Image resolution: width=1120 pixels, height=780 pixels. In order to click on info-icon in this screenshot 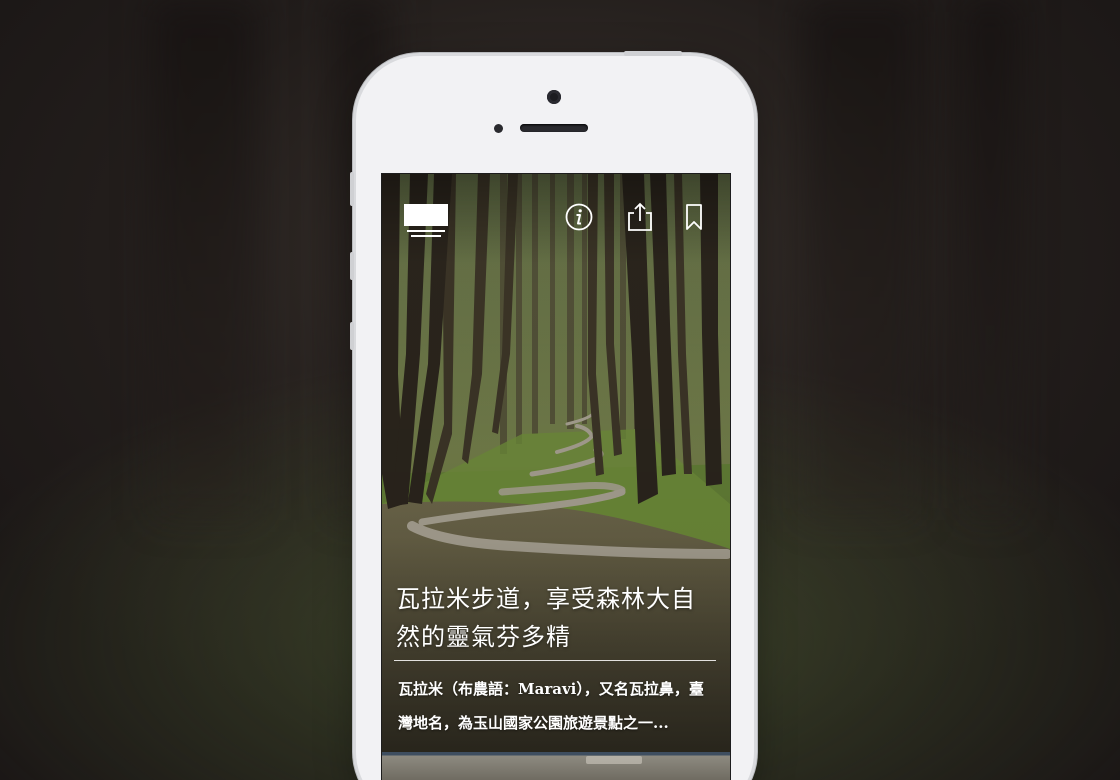, I will do `click(579, 217)`.